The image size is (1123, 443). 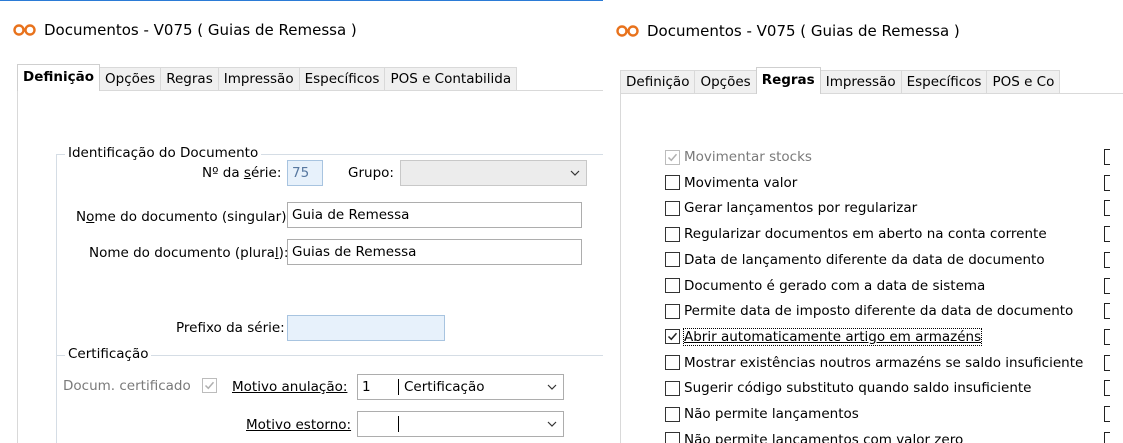 I want to click on rule-label: Gerar lançamentos por regularizar, so click(x=801, y=208).